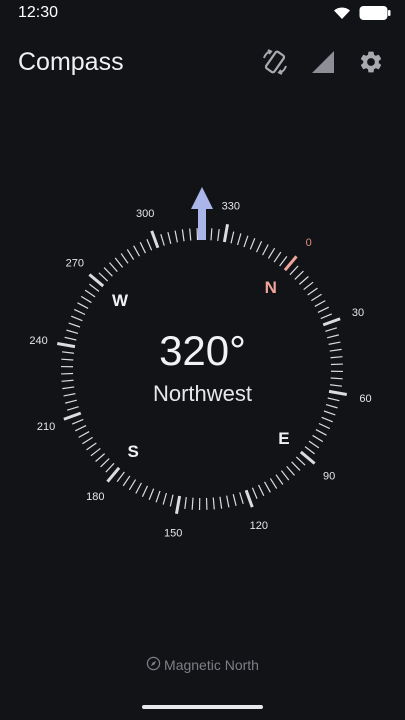 The image size is (405, 720). What do you see at coordinates (329, 477) in the screenshot?
I see `degree-label: 90` at bounding box center [329, 477].